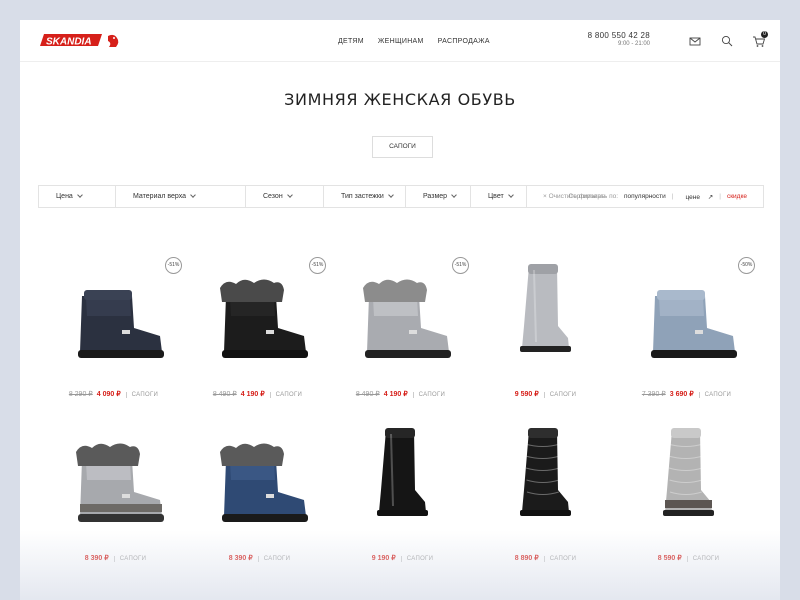  I want to click on mail-icon, so click(695, 41).